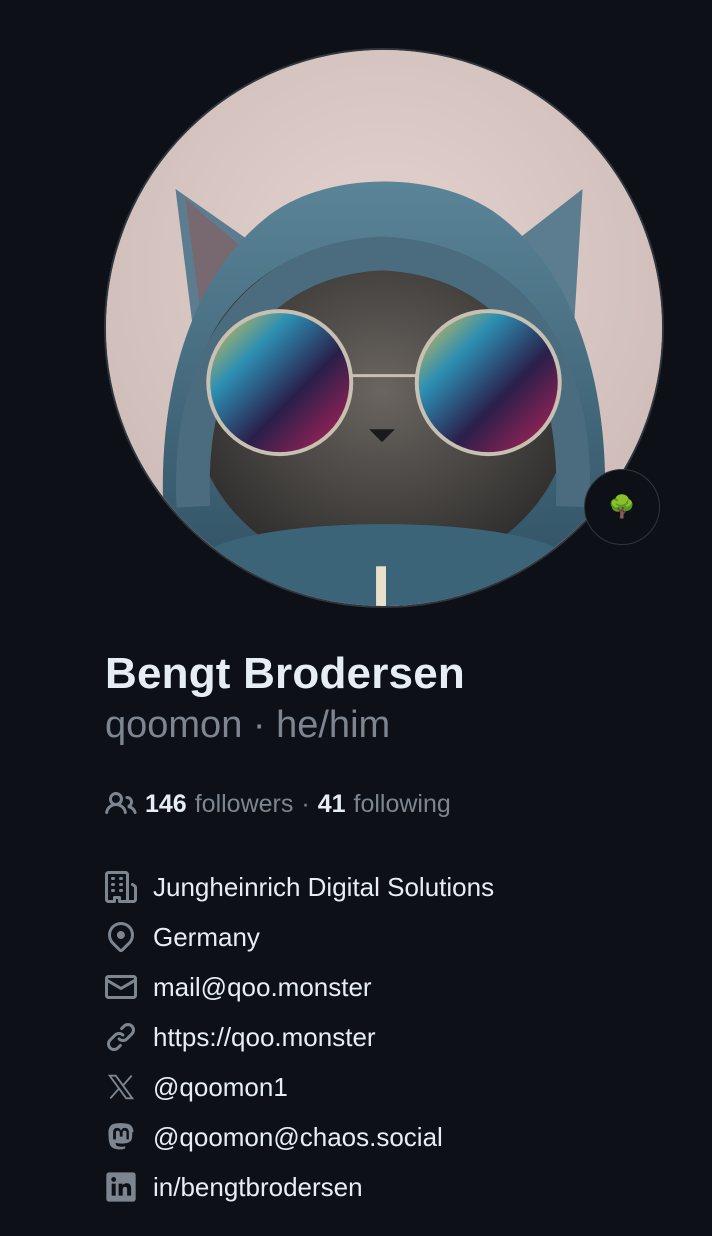 The image size is (712, 1236). I want to click on detail-twitter: @qoomon1, so click(299, 1087).